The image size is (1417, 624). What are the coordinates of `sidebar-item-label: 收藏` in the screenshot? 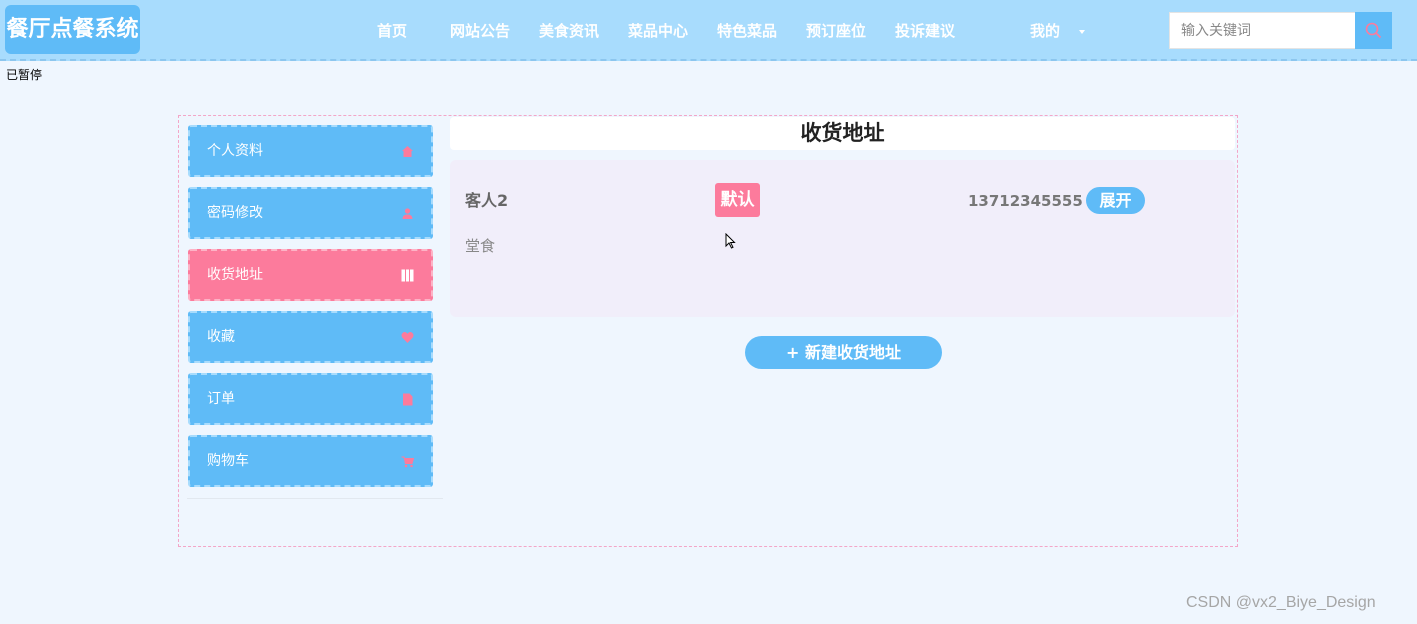 It's located at (221, 337).